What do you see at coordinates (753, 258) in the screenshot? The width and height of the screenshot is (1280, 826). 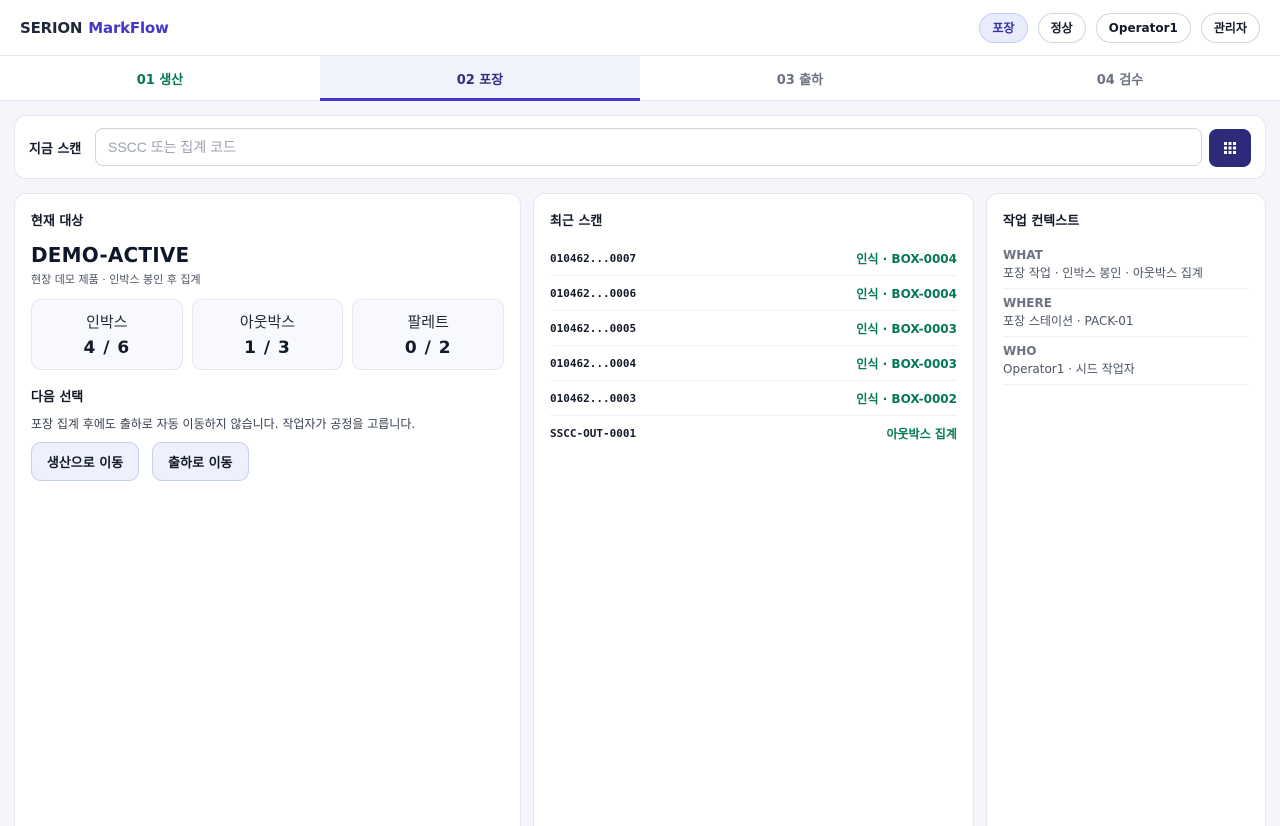 I see `list-item: 010462...0007 인식 · BOX-0004` at bounding box center [753, 258].